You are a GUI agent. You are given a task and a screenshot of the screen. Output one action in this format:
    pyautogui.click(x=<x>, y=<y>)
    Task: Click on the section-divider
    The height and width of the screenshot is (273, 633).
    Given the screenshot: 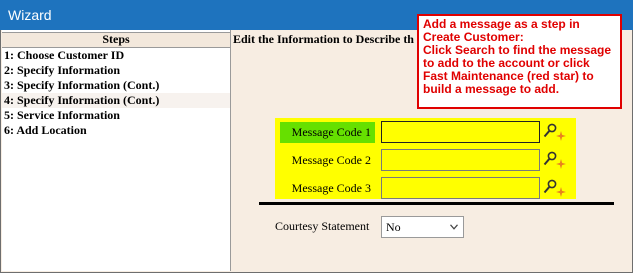 What is the action you would take?
    pyautogui.click(x=436, y=203)
    